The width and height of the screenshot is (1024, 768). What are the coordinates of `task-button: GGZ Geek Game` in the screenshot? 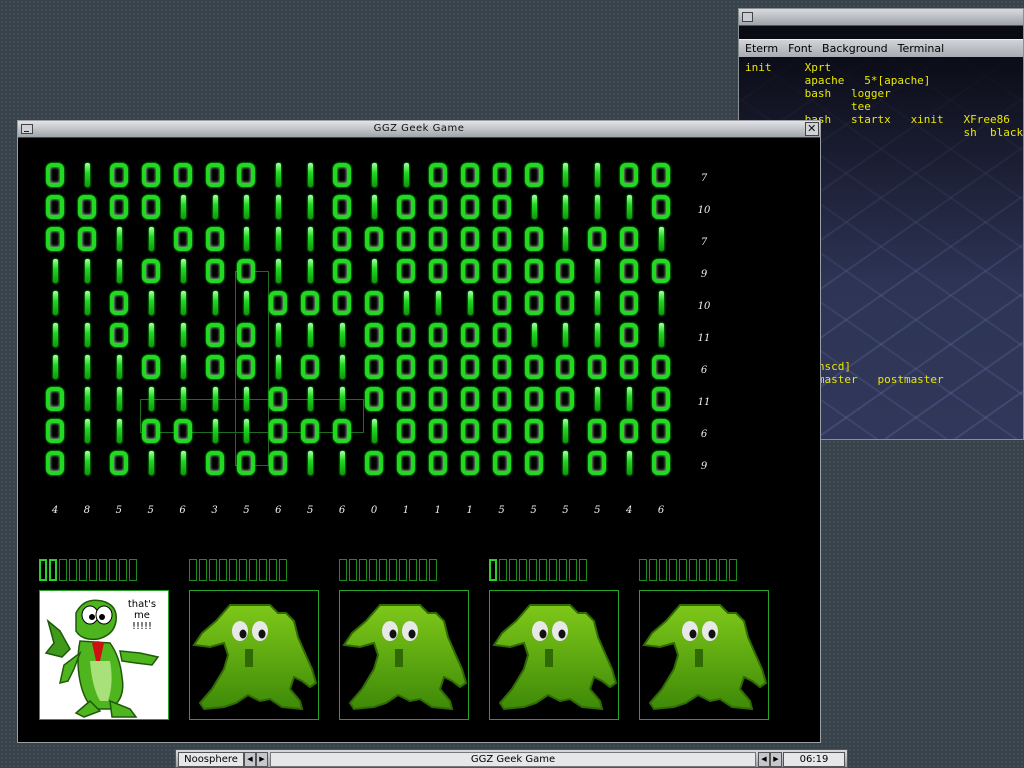 It's located at (513, 759).